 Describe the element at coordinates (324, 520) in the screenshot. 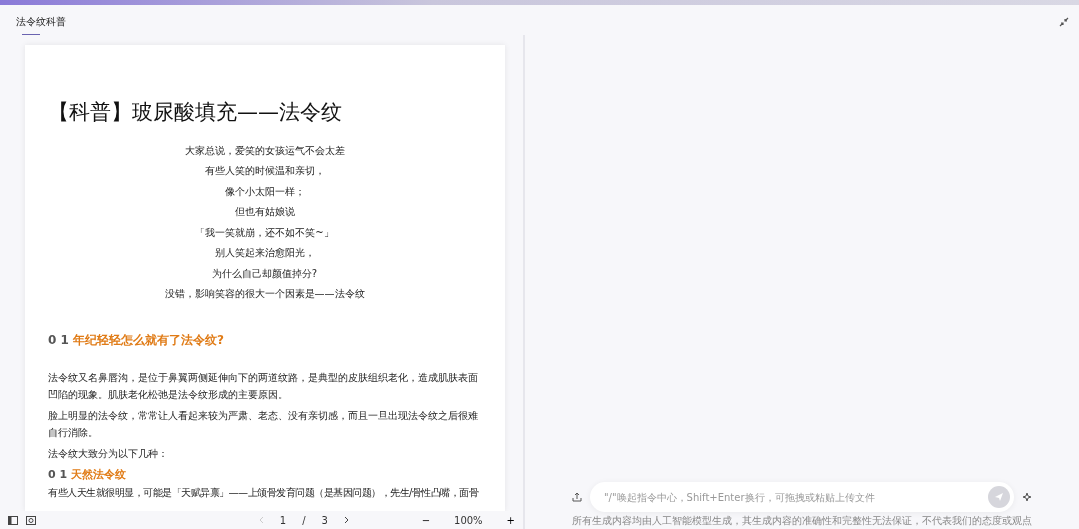

I see `page-total: 3` at that location.